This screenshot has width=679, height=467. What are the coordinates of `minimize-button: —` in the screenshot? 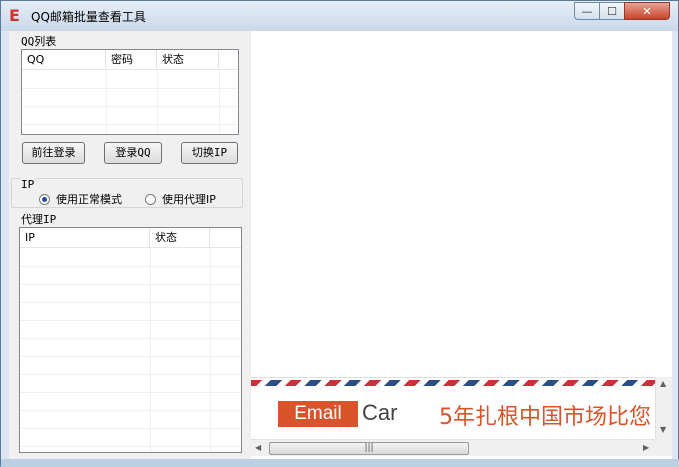 It's located at (587, 11).